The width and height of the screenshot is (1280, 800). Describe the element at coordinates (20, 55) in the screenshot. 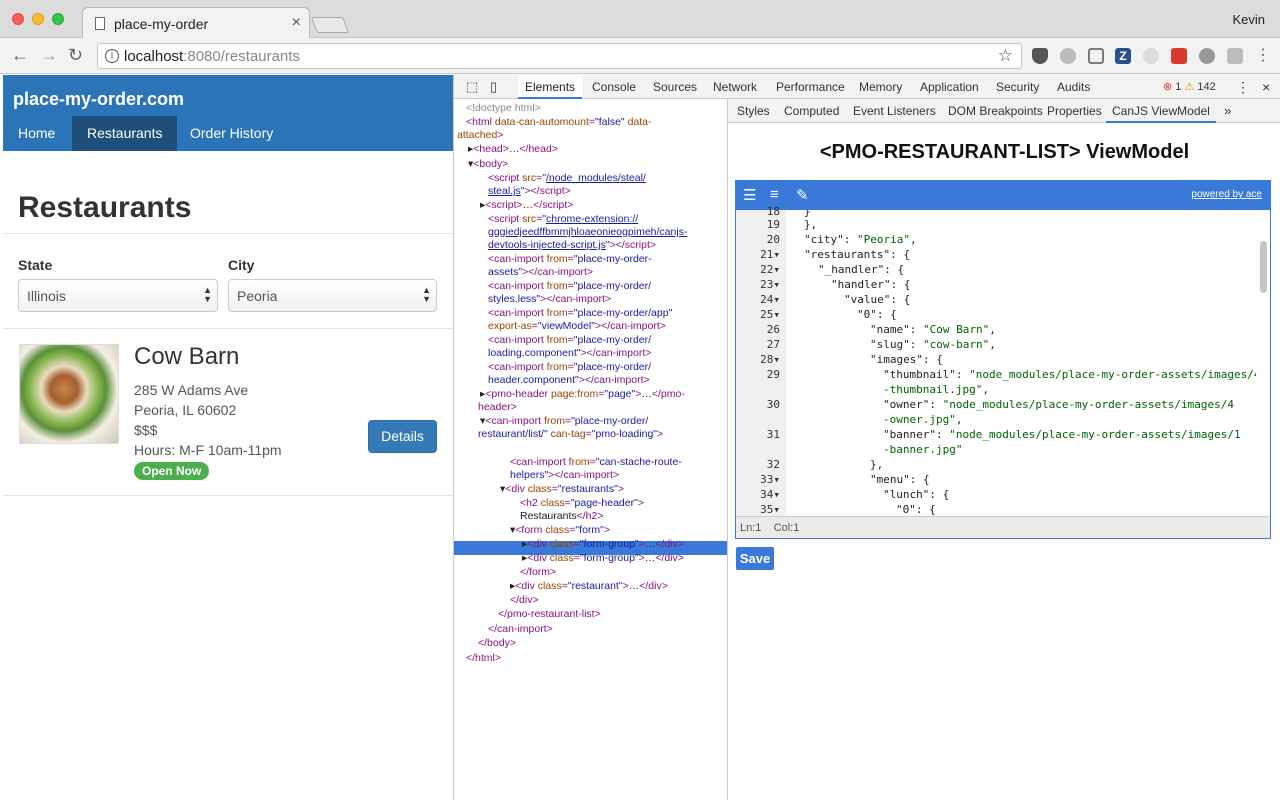

I see `back-arrow-icon: ←` at that location.